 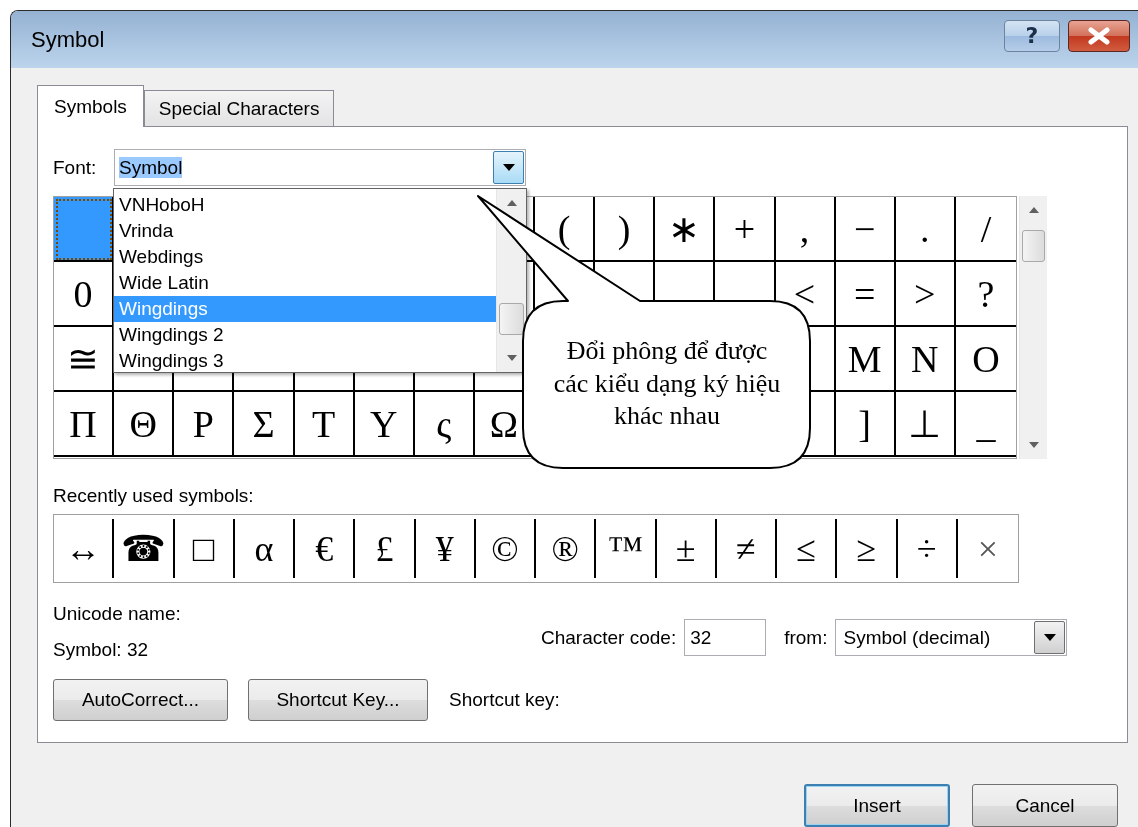 I want to click on symbol-cell: Θ, so click(x=144, y=424).